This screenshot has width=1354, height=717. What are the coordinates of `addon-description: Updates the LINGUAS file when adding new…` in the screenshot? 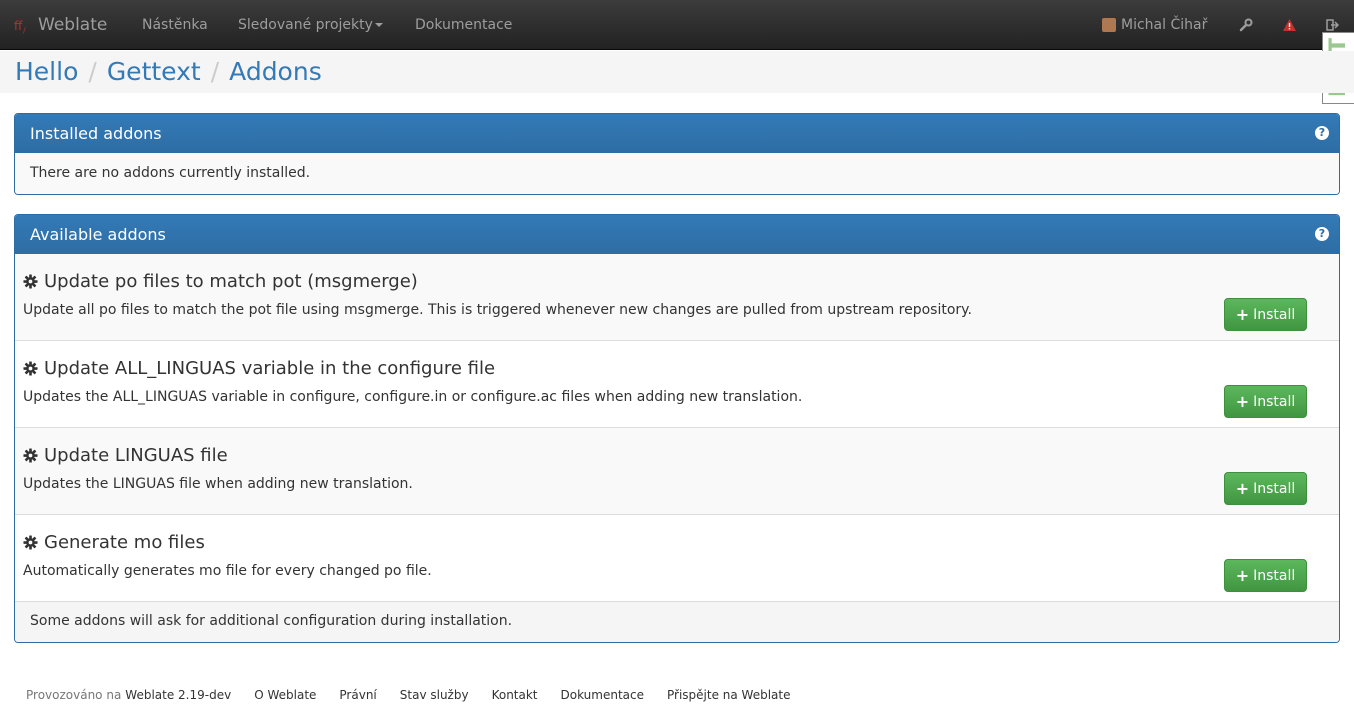 It's located at (218, 484).